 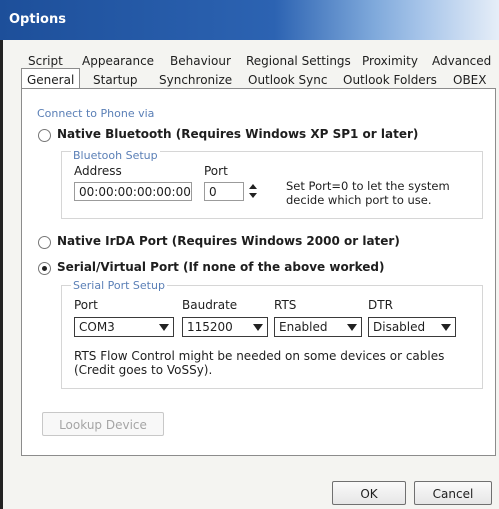 What do you see at coordinates (115, 155) in the screenshot?
I see `bluetooth-setup-title: Bluetooh Setup` at bounding box center [115, 155].